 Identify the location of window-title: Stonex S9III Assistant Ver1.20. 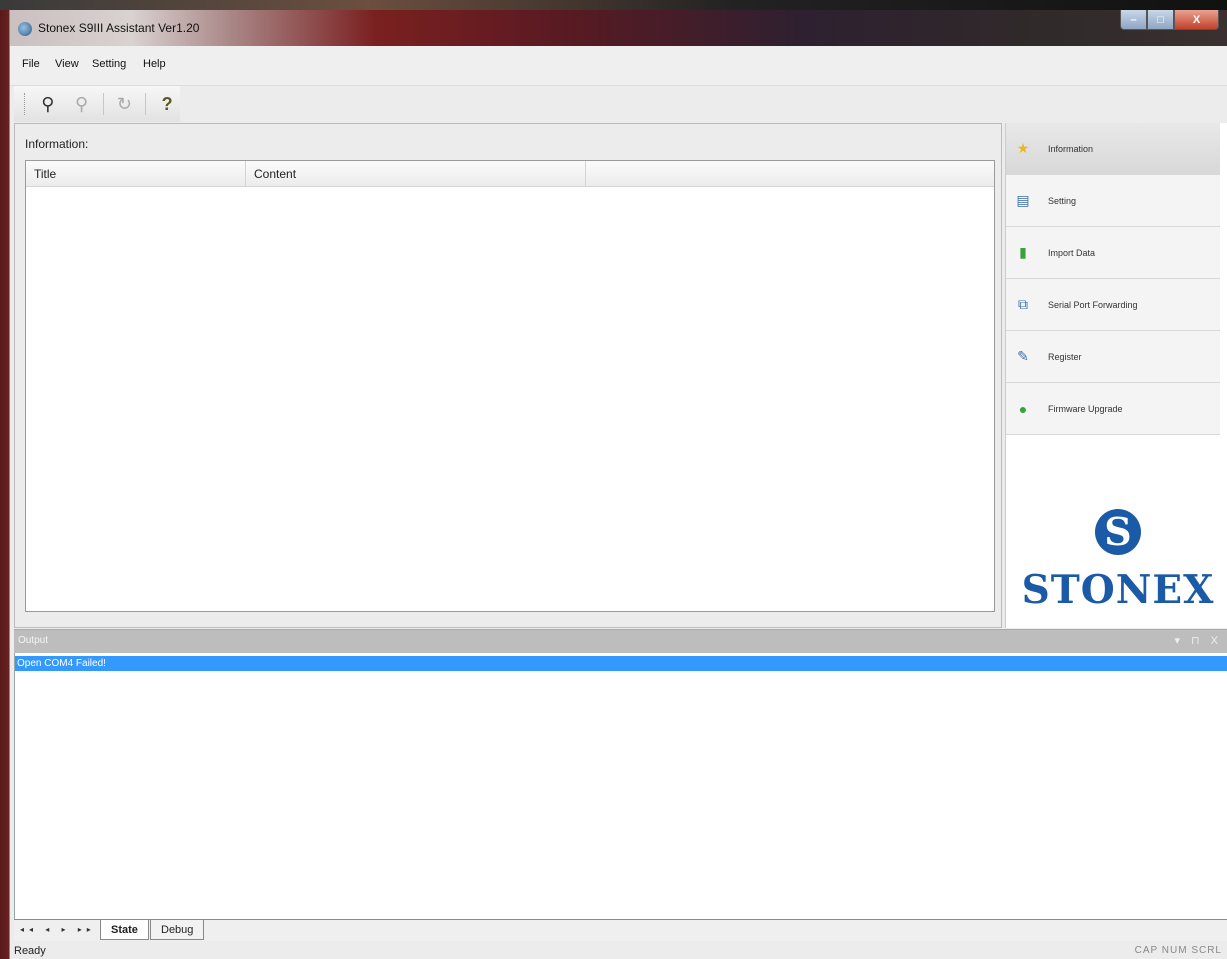
(119, 28).